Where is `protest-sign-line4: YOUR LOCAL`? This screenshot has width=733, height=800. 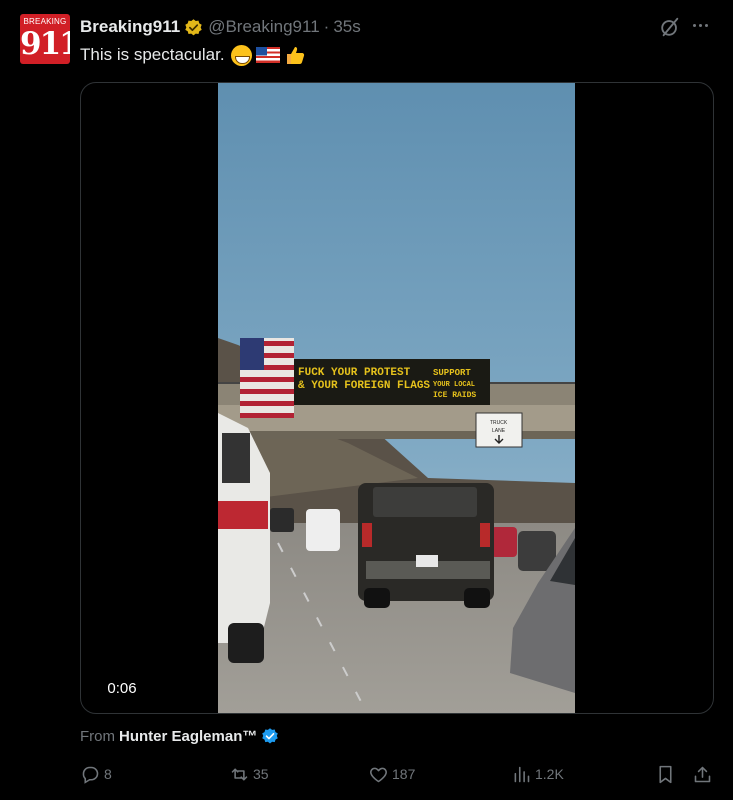
protest-sign-line4: YOUR LOCAL is located at coordinates (454, 385).